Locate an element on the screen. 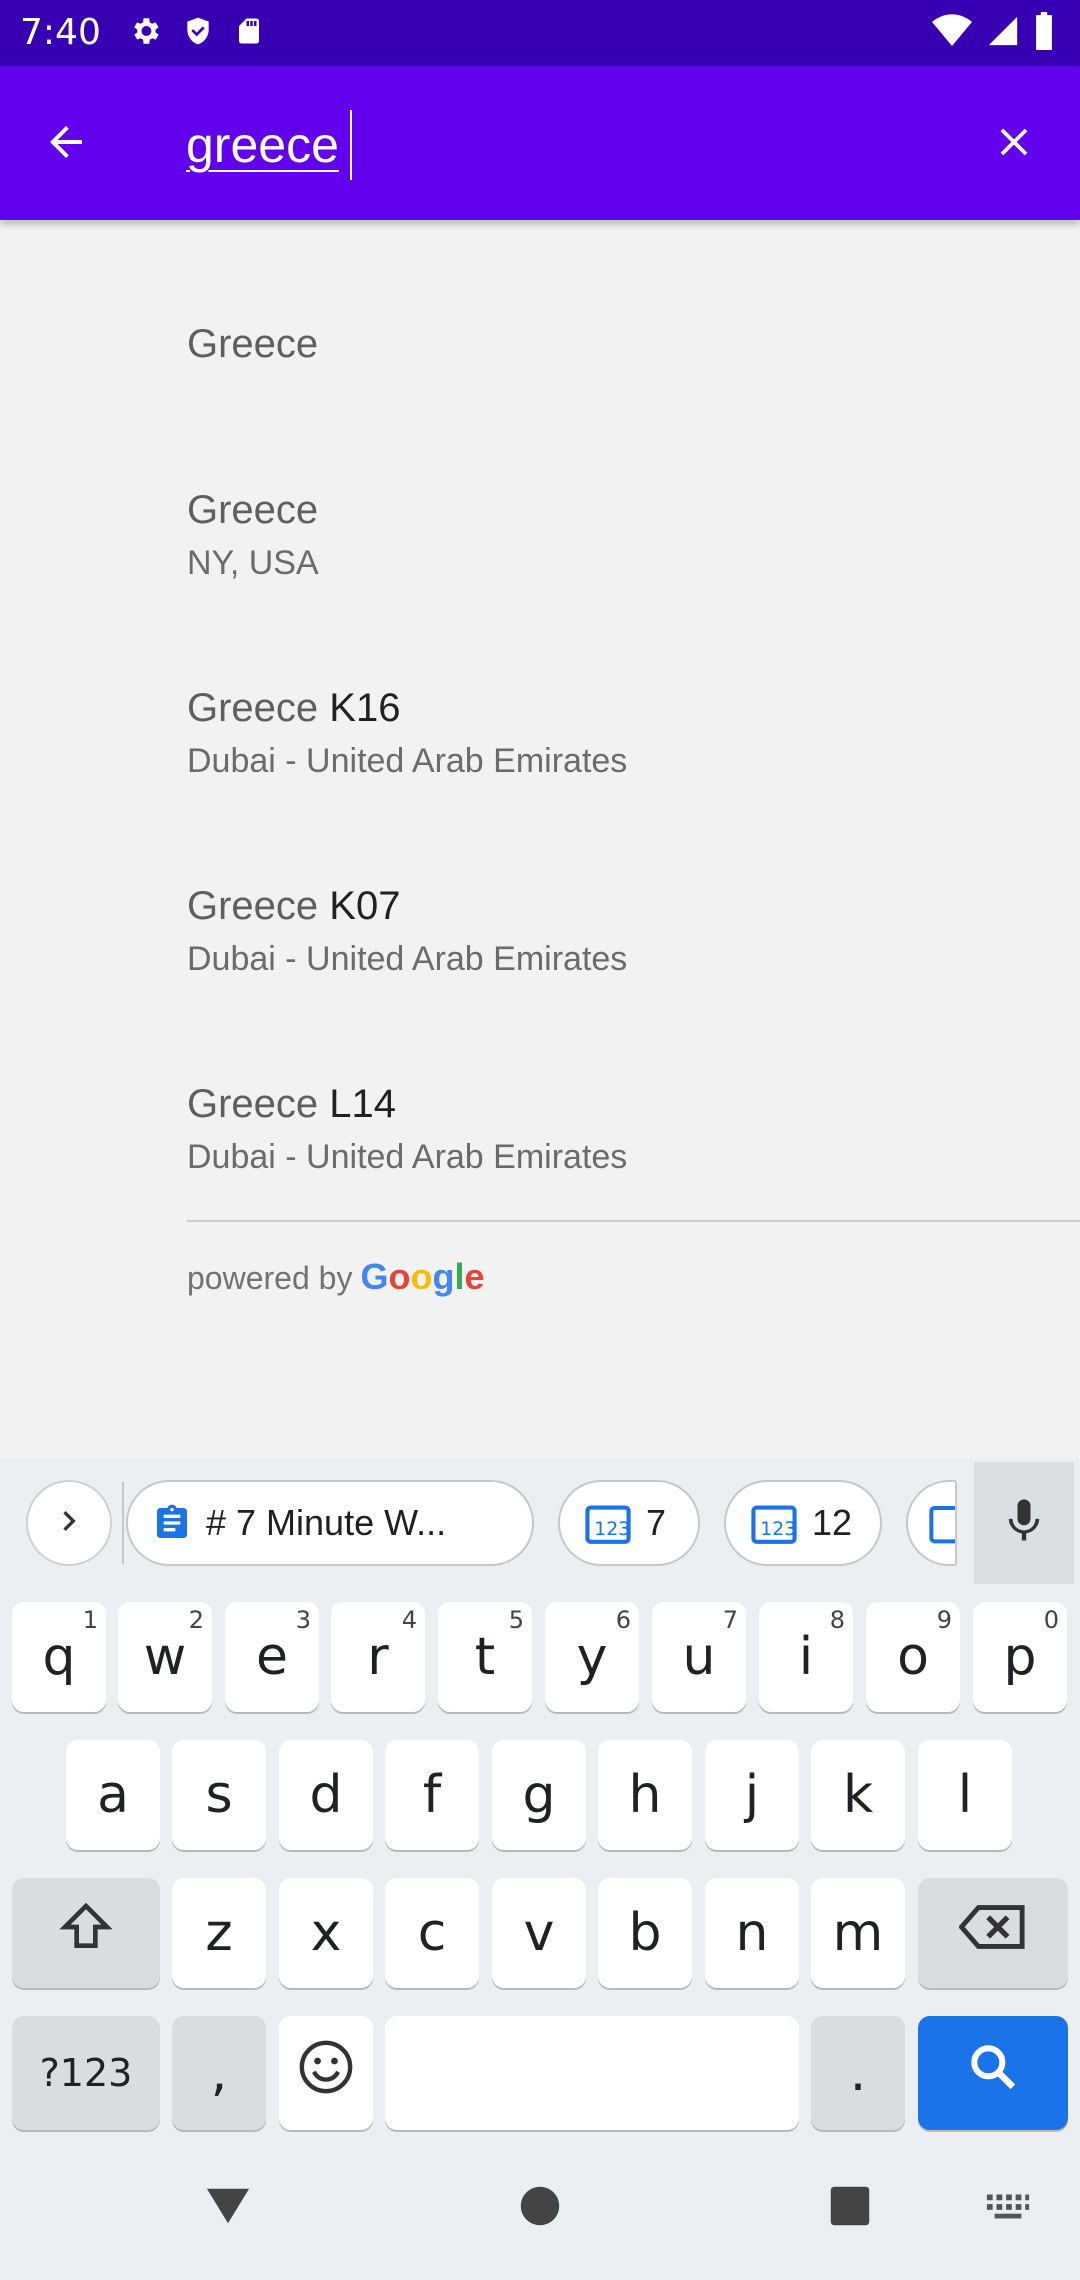 The image size is (1080, 2280). clear-search-button is located at coordinates (1014, 144).